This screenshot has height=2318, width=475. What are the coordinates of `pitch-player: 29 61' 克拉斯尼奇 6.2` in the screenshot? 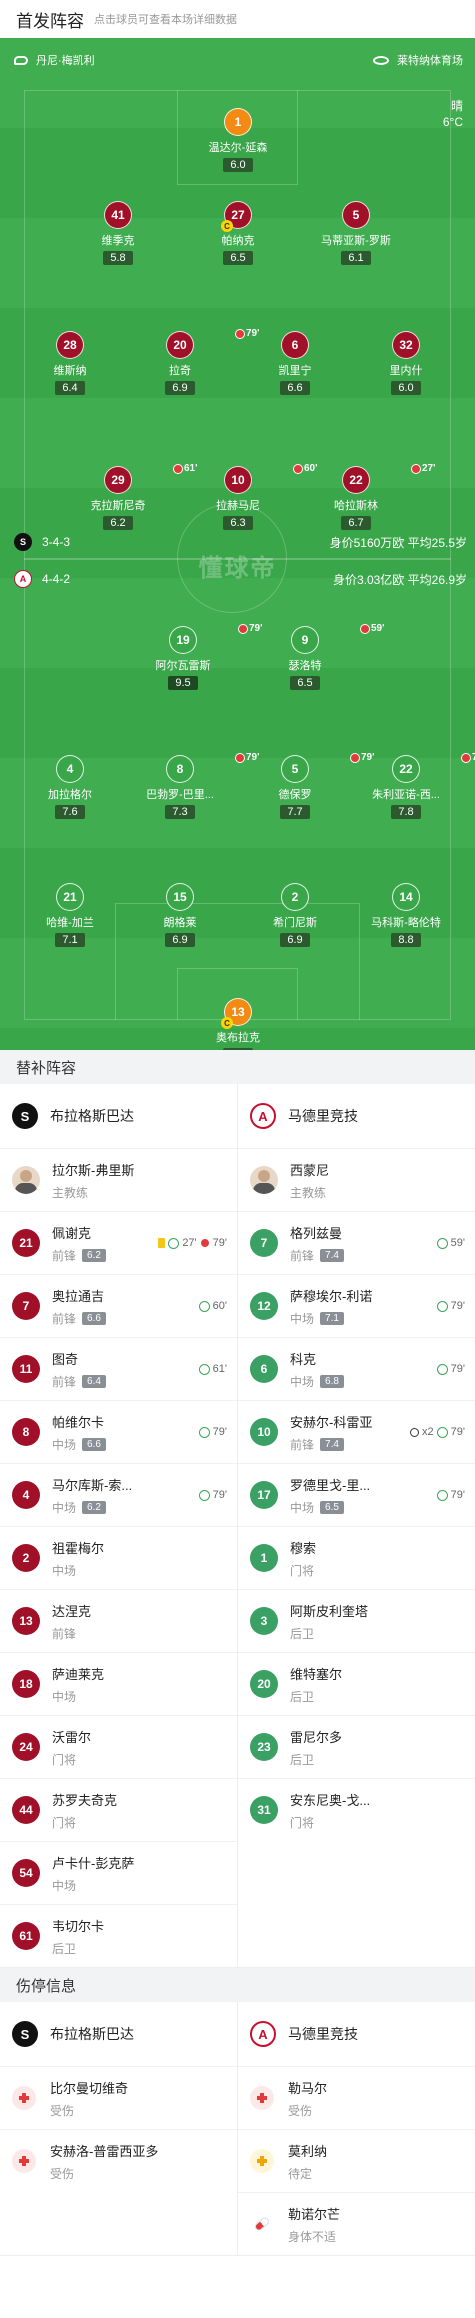 It's located at (130, 497).